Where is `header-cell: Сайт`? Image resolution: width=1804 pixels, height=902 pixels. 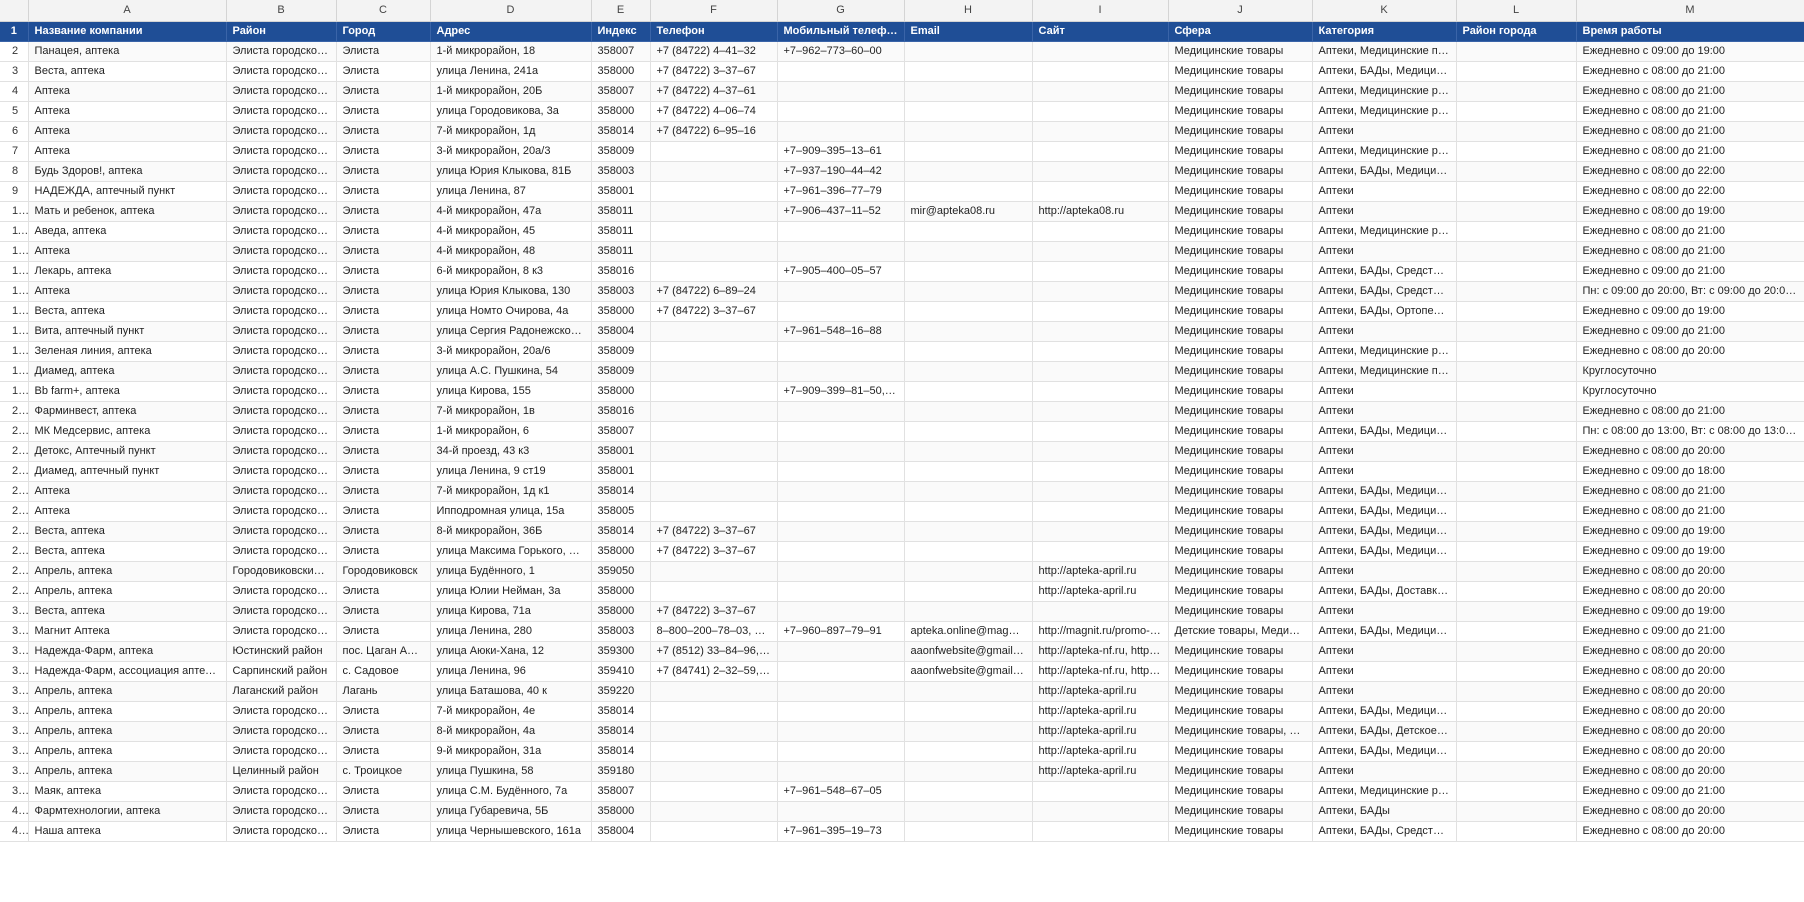
header-cell: Сайт is located at coordinates (1100, 31).